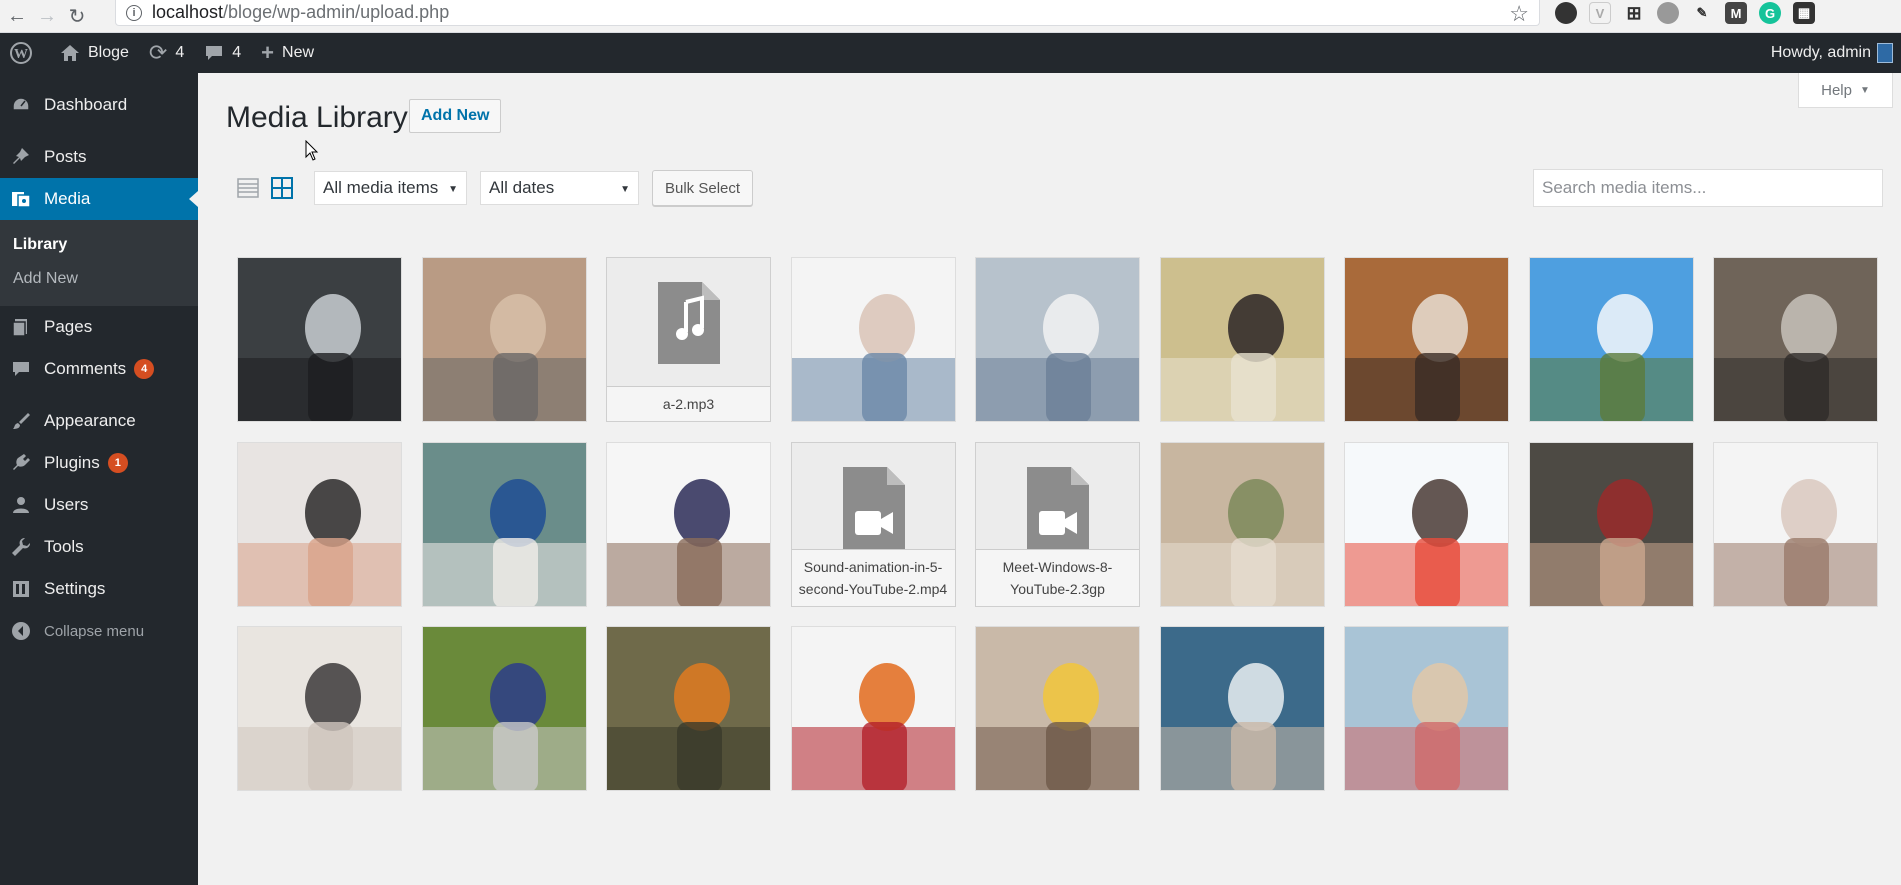 This screenshot has width=1901, height=885. What do you see at coordinates (1600, 13) in the screenshot?
I see `extension-shield-icon: V` at bounding box center [1600, 13].